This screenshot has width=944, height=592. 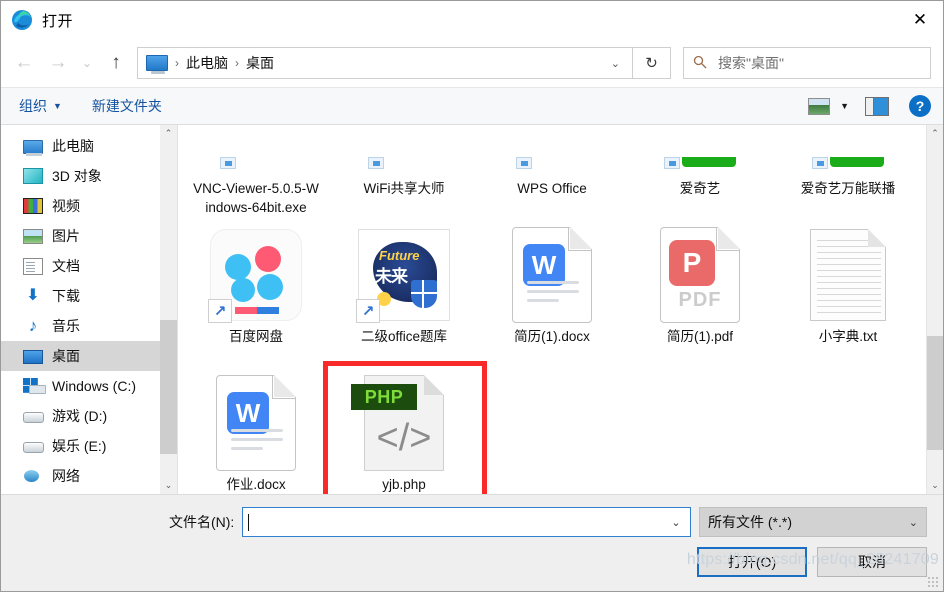 I want to click on sidebar-item-documents: 文档, so click(x=89, y=266).